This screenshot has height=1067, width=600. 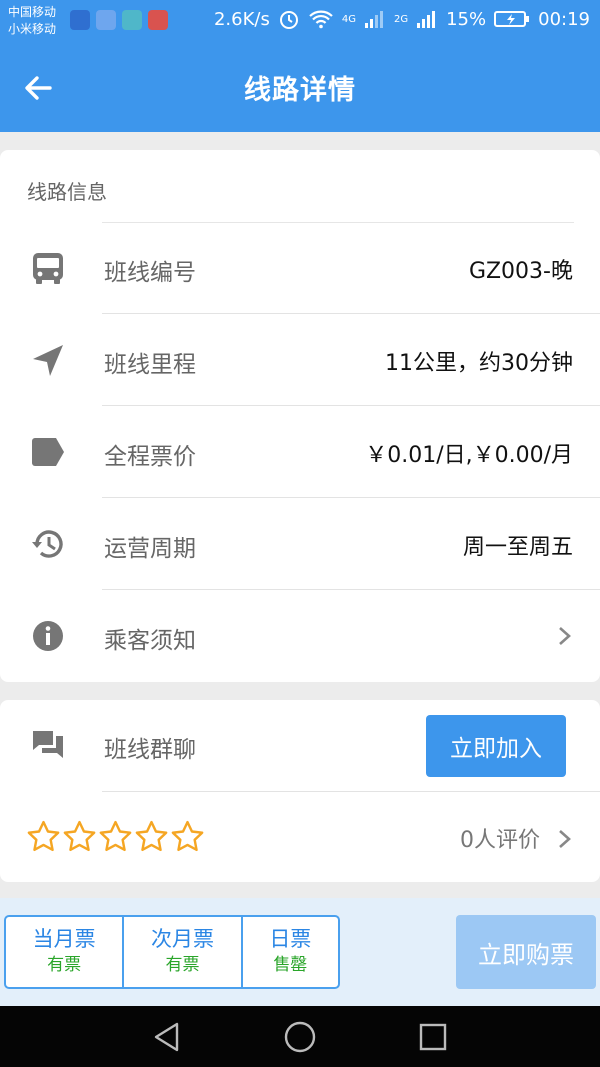 I want to click on bus-icon, so click(x=48, y=268).